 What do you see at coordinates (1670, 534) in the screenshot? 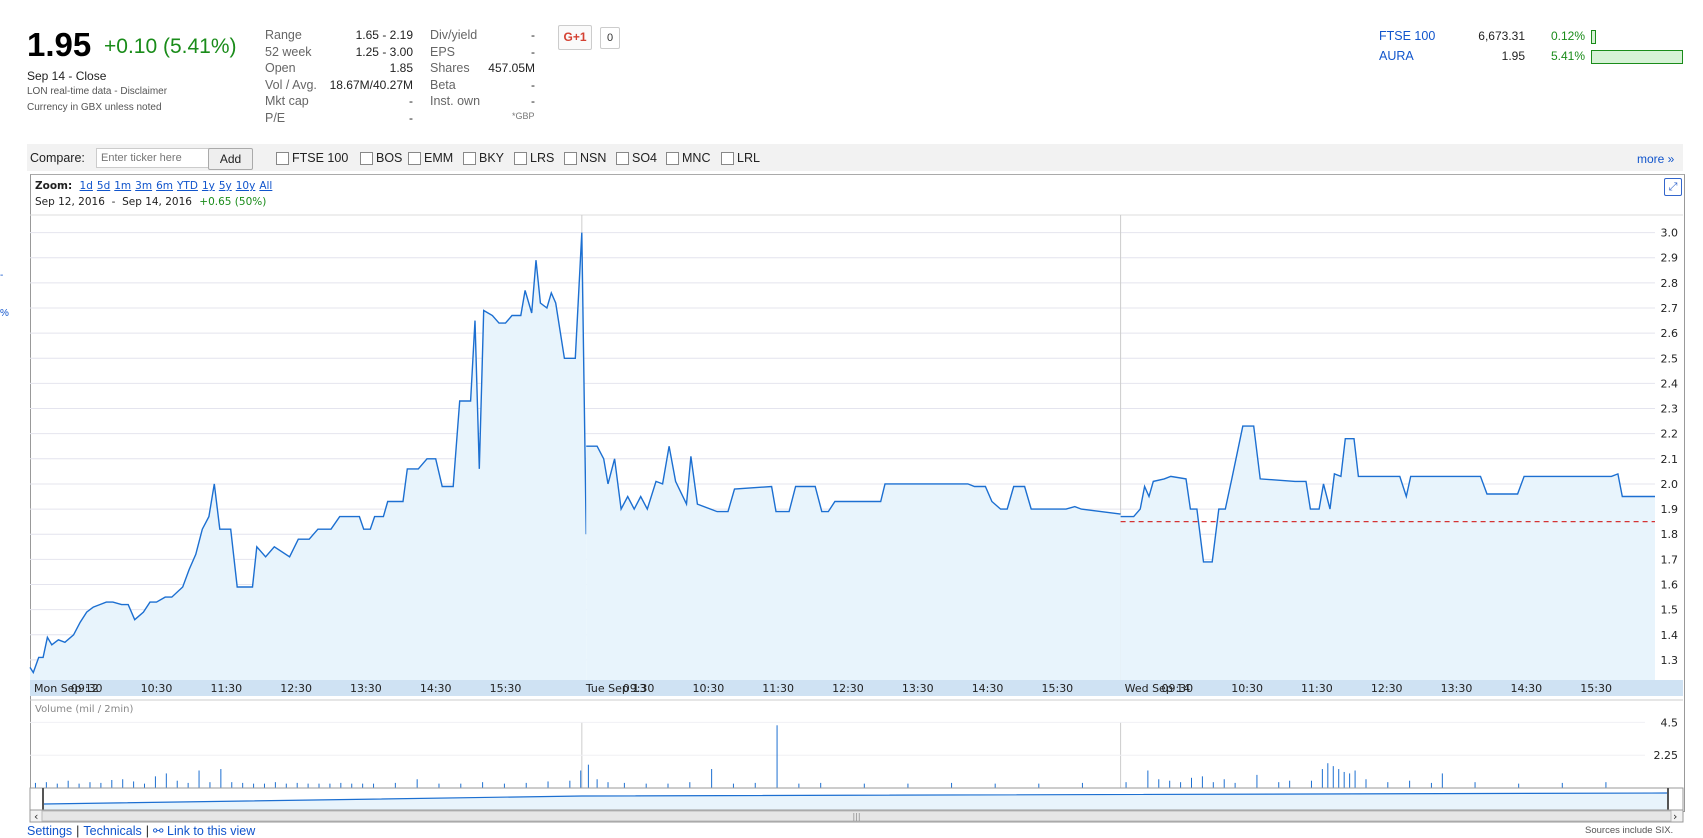
I see `y-tick-label: 1.8` at bounding box center [1670, 534].